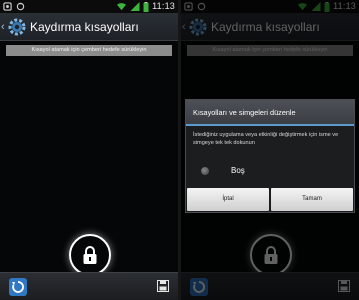  I want to click on option-radio-icon, so click(205, 171).